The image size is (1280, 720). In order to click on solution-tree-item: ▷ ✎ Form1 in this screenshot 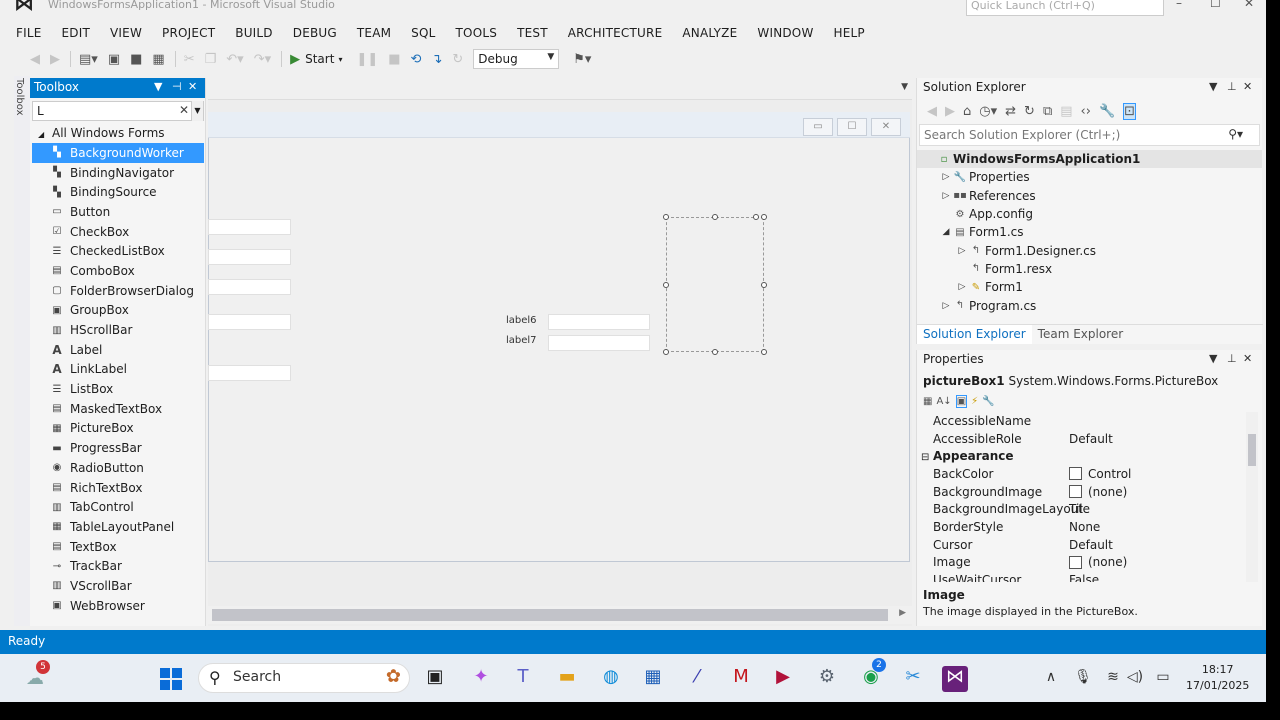, I will do `click(1089, 287)`.